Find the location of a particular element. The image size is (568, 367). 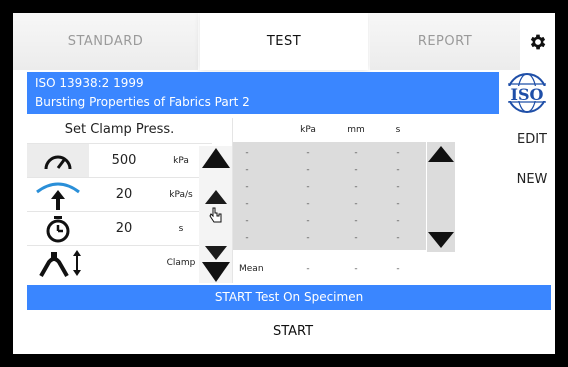

timer-icon is located at coordinates (58, 229).